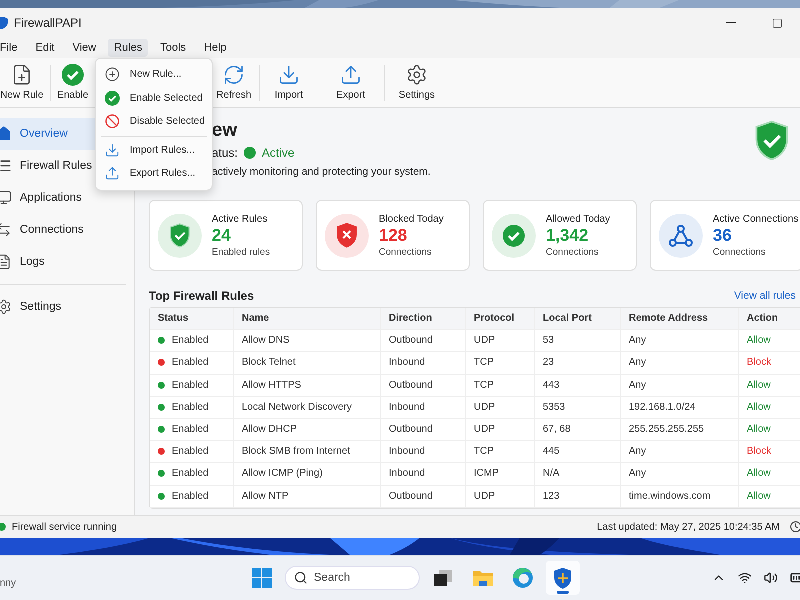 Image resolution: width=800 pixels, height=600 pixels. What do you see at coordinates (568, 236) in the screenshot?
I see `card-value: 1,342` at bounding box center [568, 236].